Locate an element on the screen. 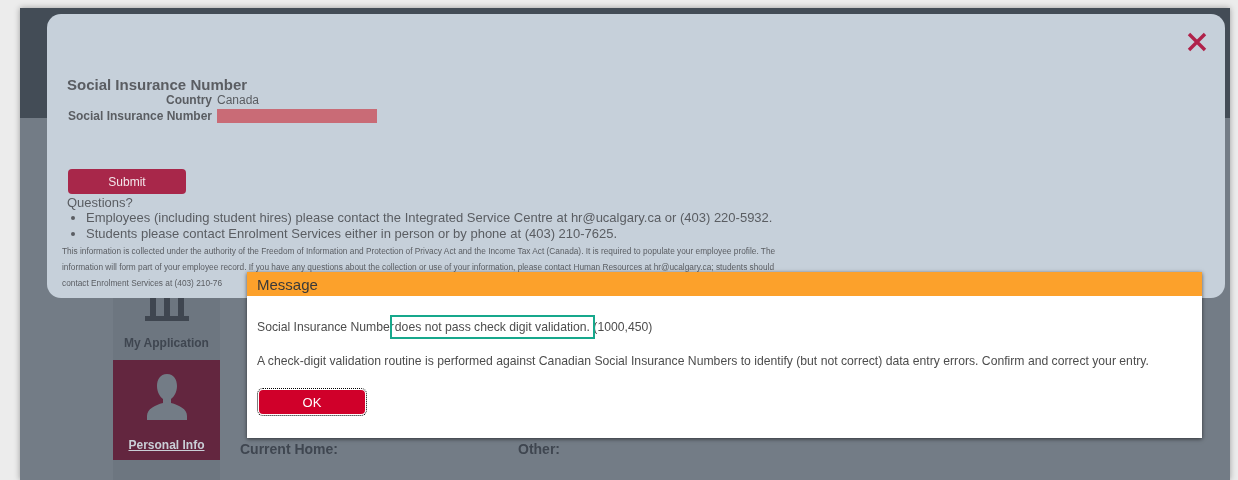 The width and height of the screenshot is (1238, 480). form-title: Social Insurance Number is located at coordinates (158, 84).